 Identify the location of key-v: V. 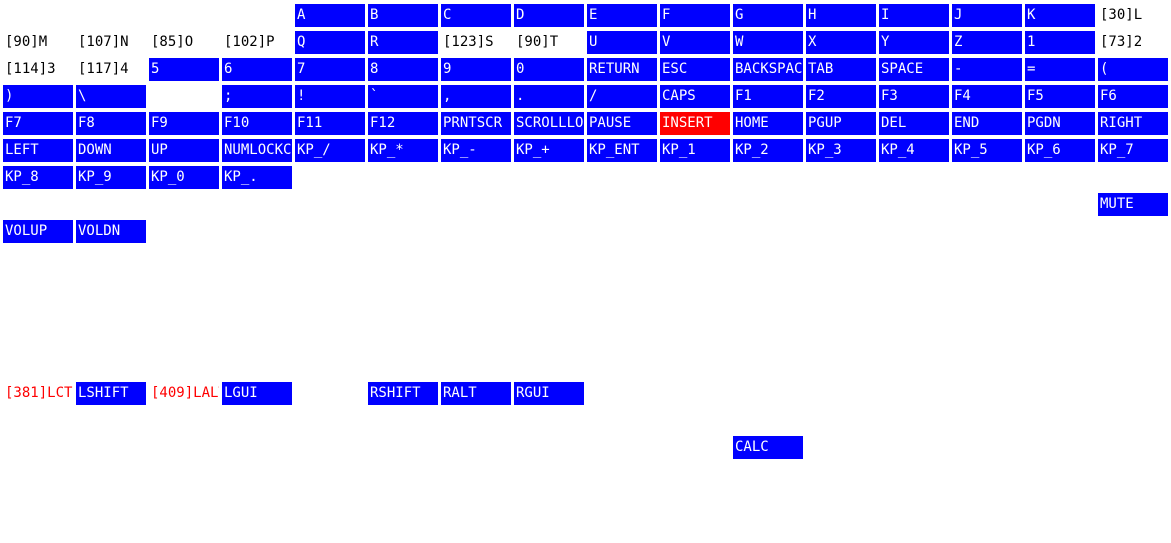
(695, 42).